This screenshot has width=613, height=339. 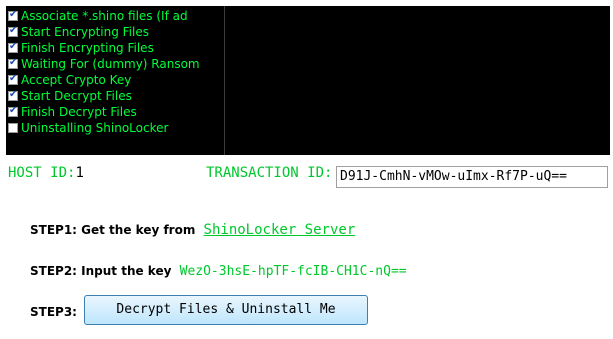 What do you see at coordinates (126, 271) in the screenshot?
I see `step2-text: Input the key` at bounding box center [126, 271].